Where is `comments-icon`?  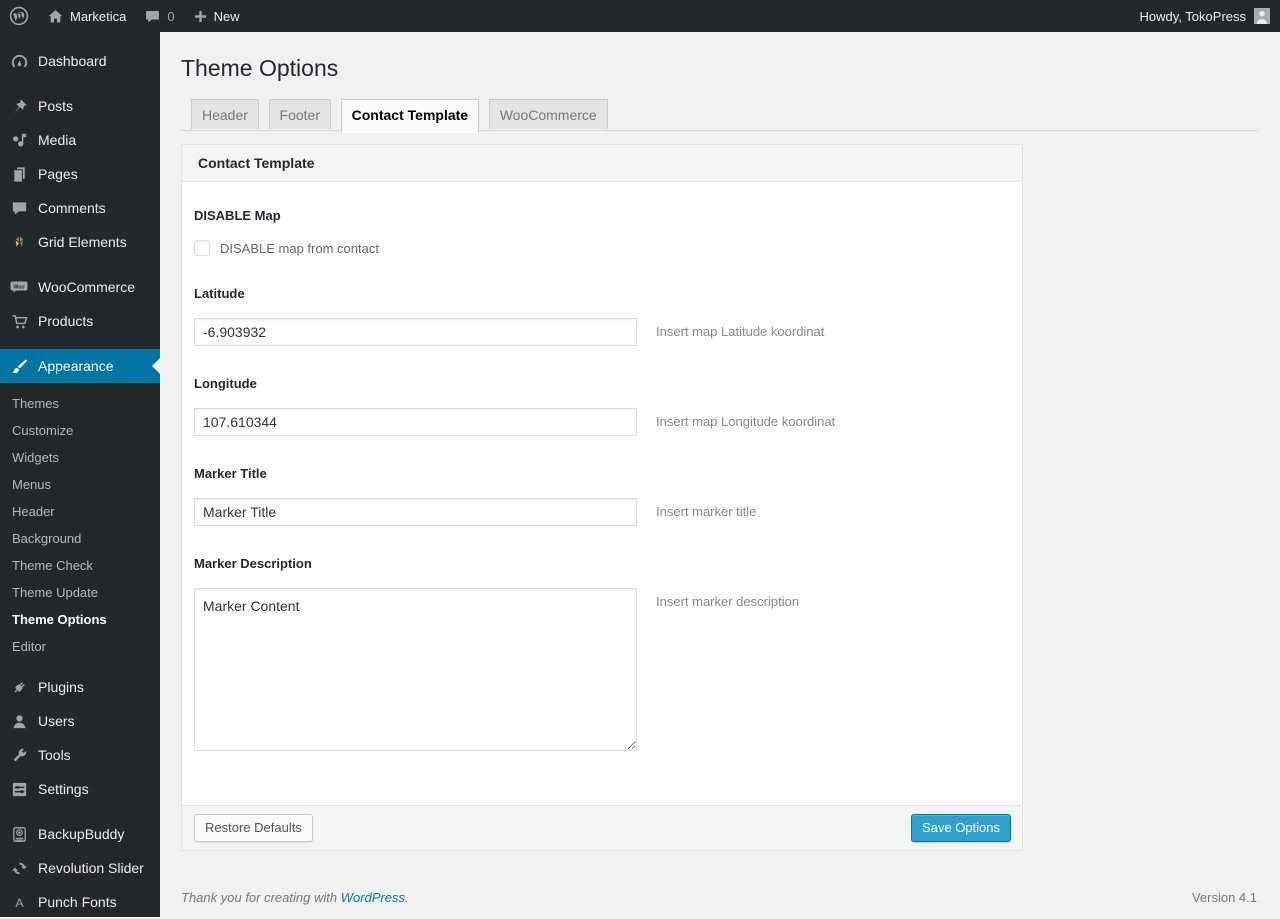
comments-icon is located at coordinates (19, 208).